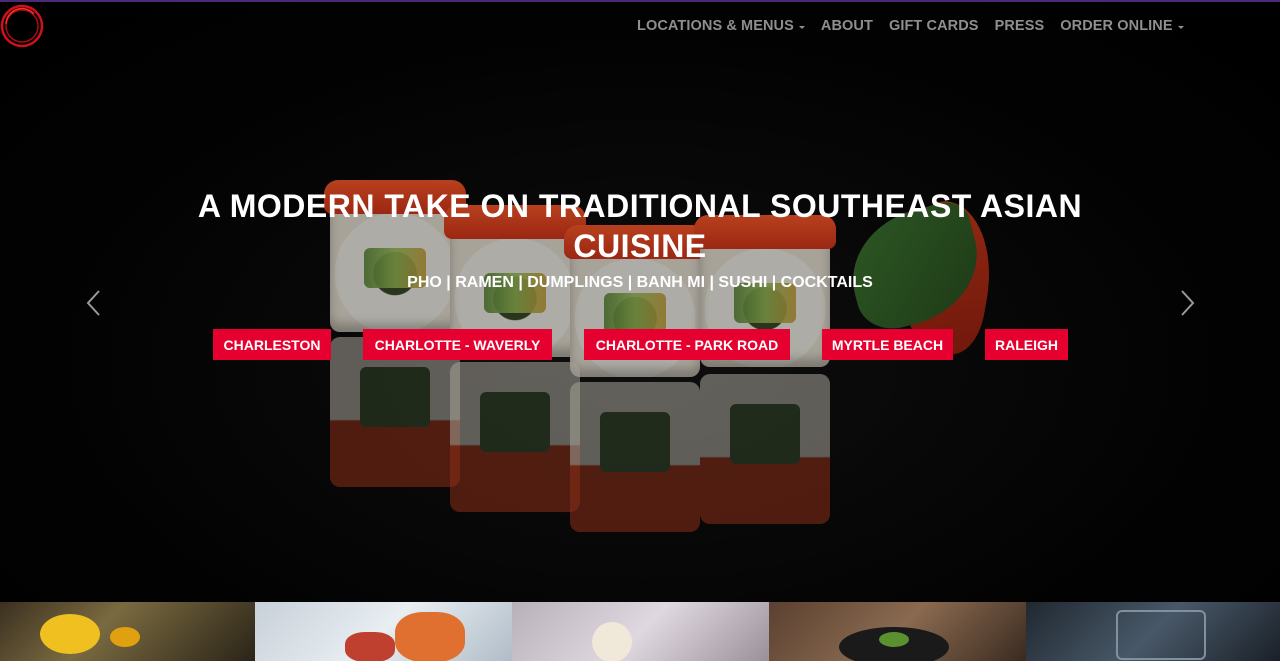  Describe the element at coordinates (887, 344) in the screenshot. I see `location-button-myrtle-beach: MYRTLE BEACH` at that location.